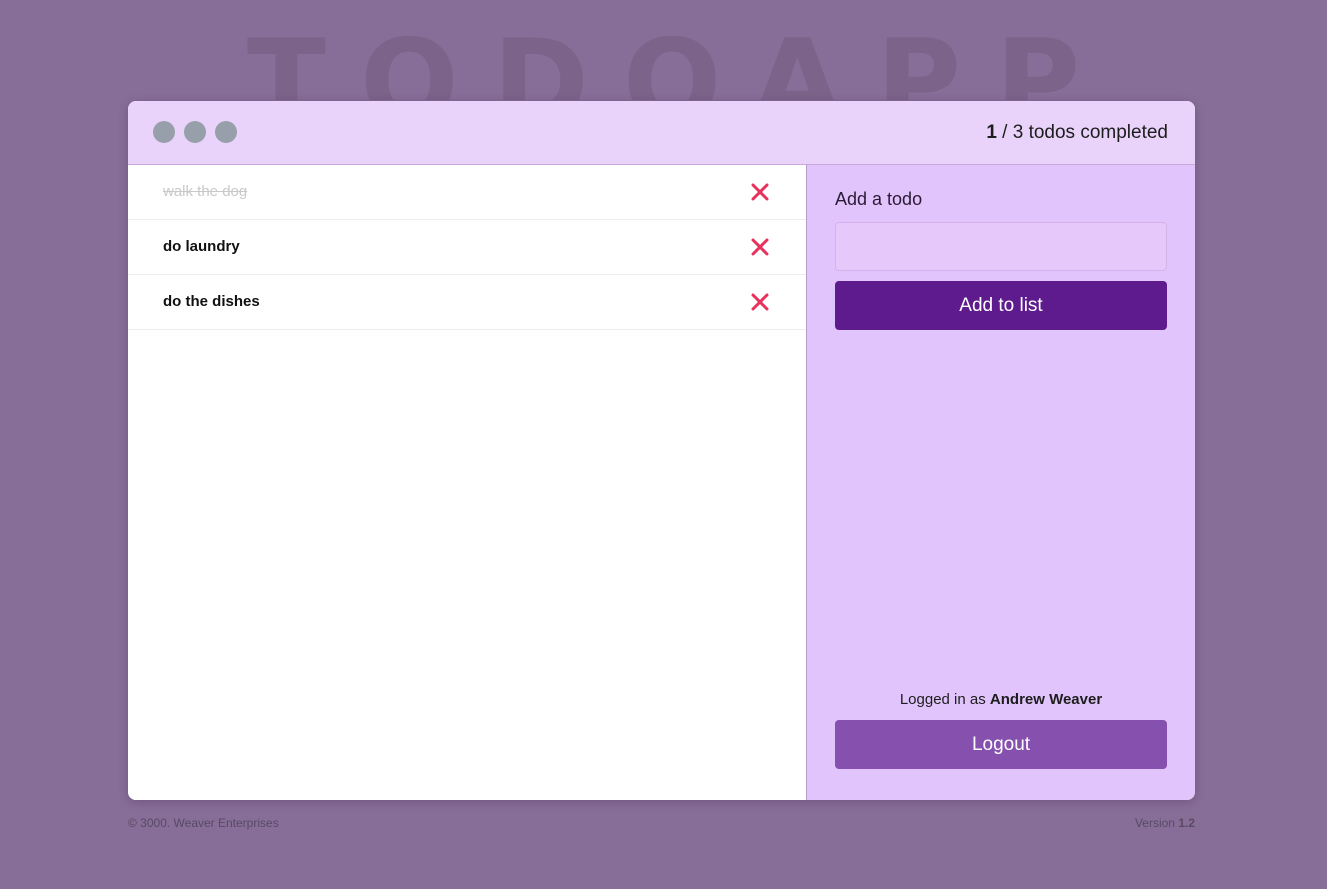  Describe the element at coordinates (467, 247) in the screenshot. I see `todo-item: do laundry` at that location.